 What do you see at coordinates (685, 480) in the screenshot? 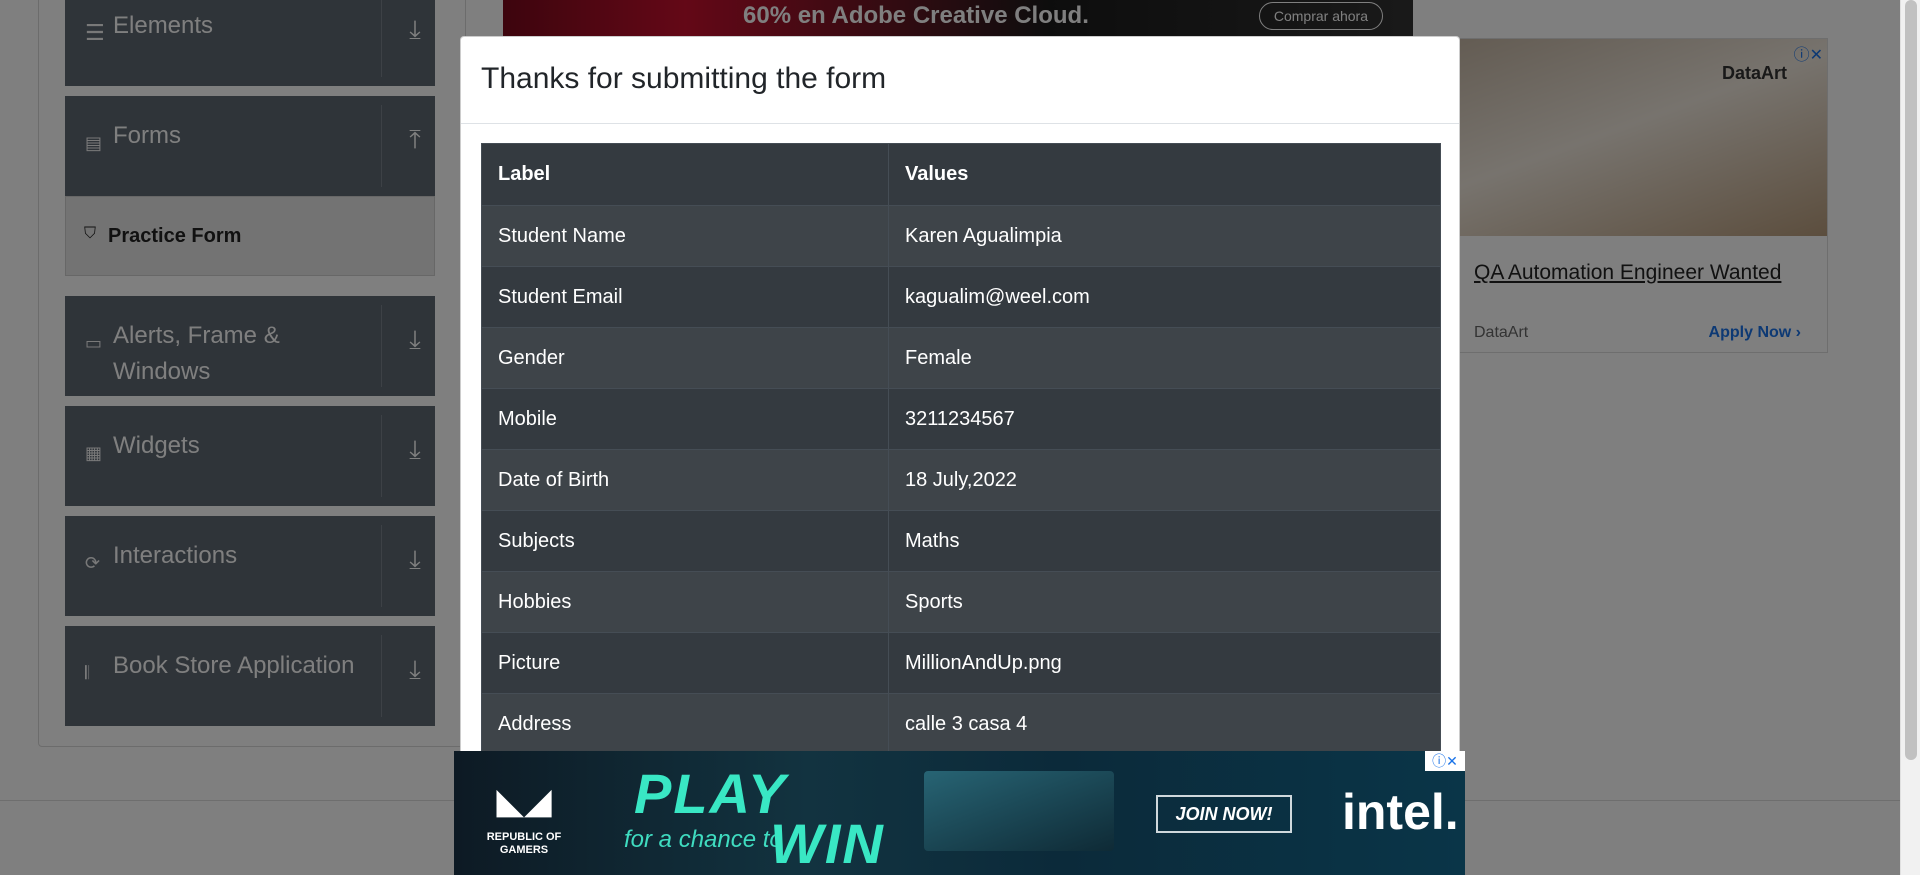
I see `row-label: Date of Birth` at bounding box center [685, 480].